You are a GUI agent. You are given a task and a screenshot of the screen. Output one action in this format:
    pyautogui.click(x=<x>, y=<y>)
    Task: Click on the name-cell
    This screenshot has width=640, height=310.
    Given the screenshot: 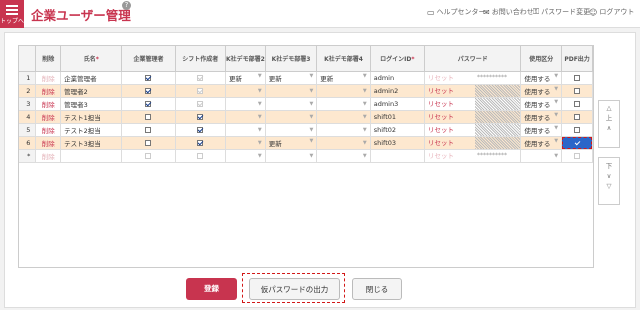 What is the action you would take?
    pyautogui.click(x=91, y=156)
    